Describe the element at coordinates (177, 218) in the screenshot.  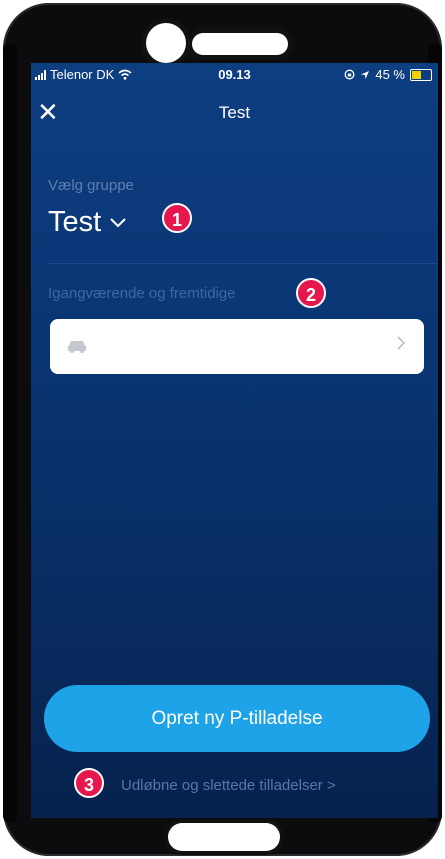
I see `annotation-badge-1: 1` at that location.